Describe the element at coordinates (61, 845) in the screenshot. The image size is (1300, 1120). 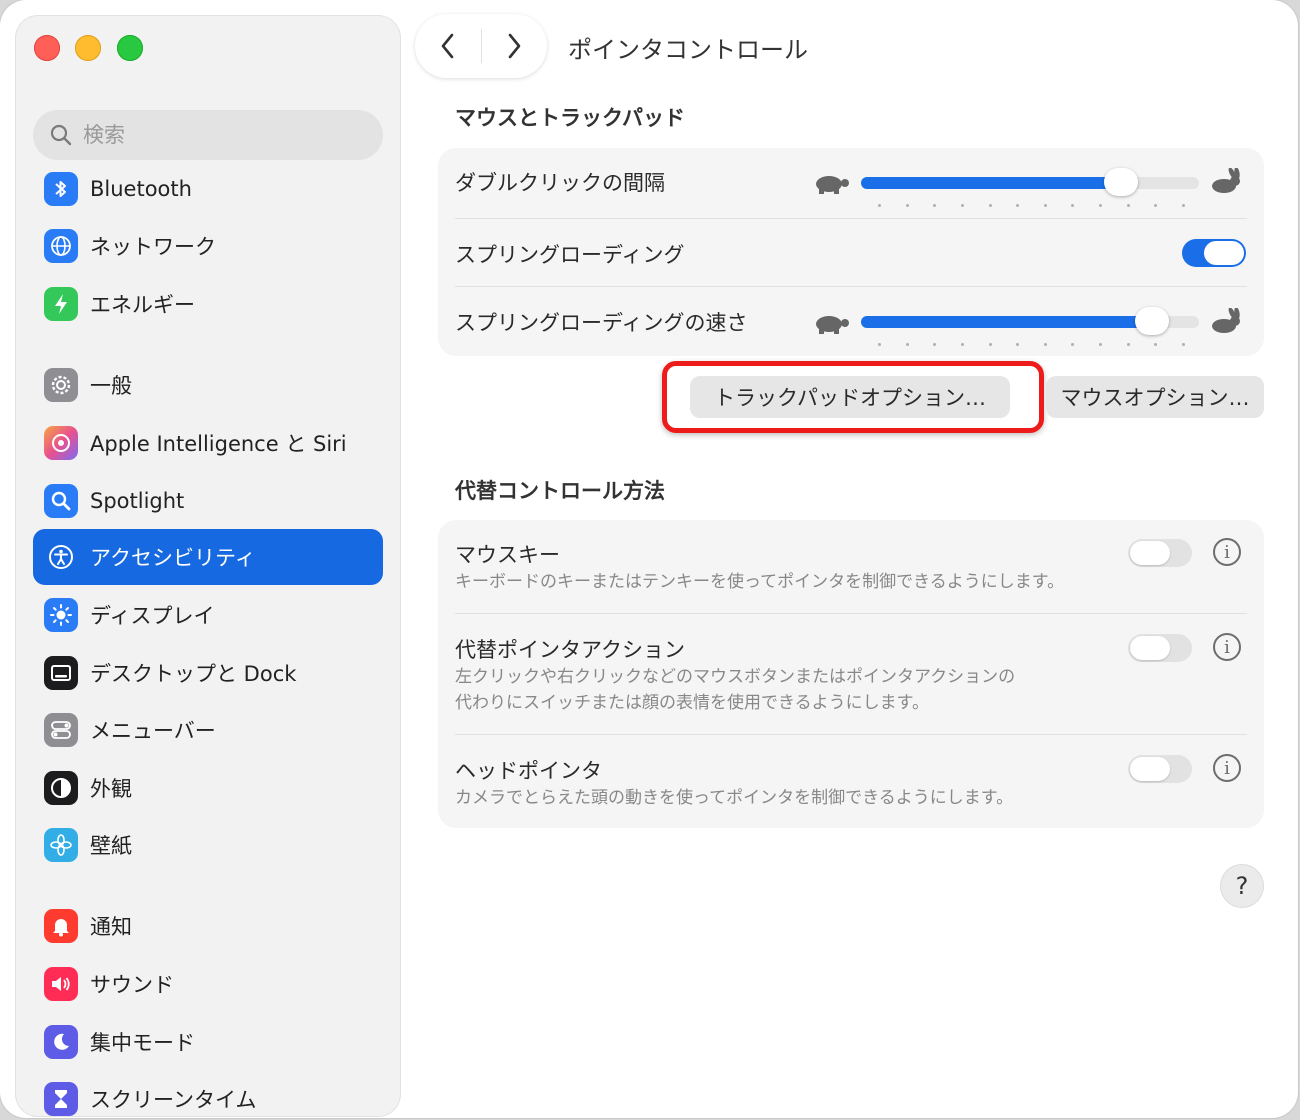
I see `flower-icon` at that location.